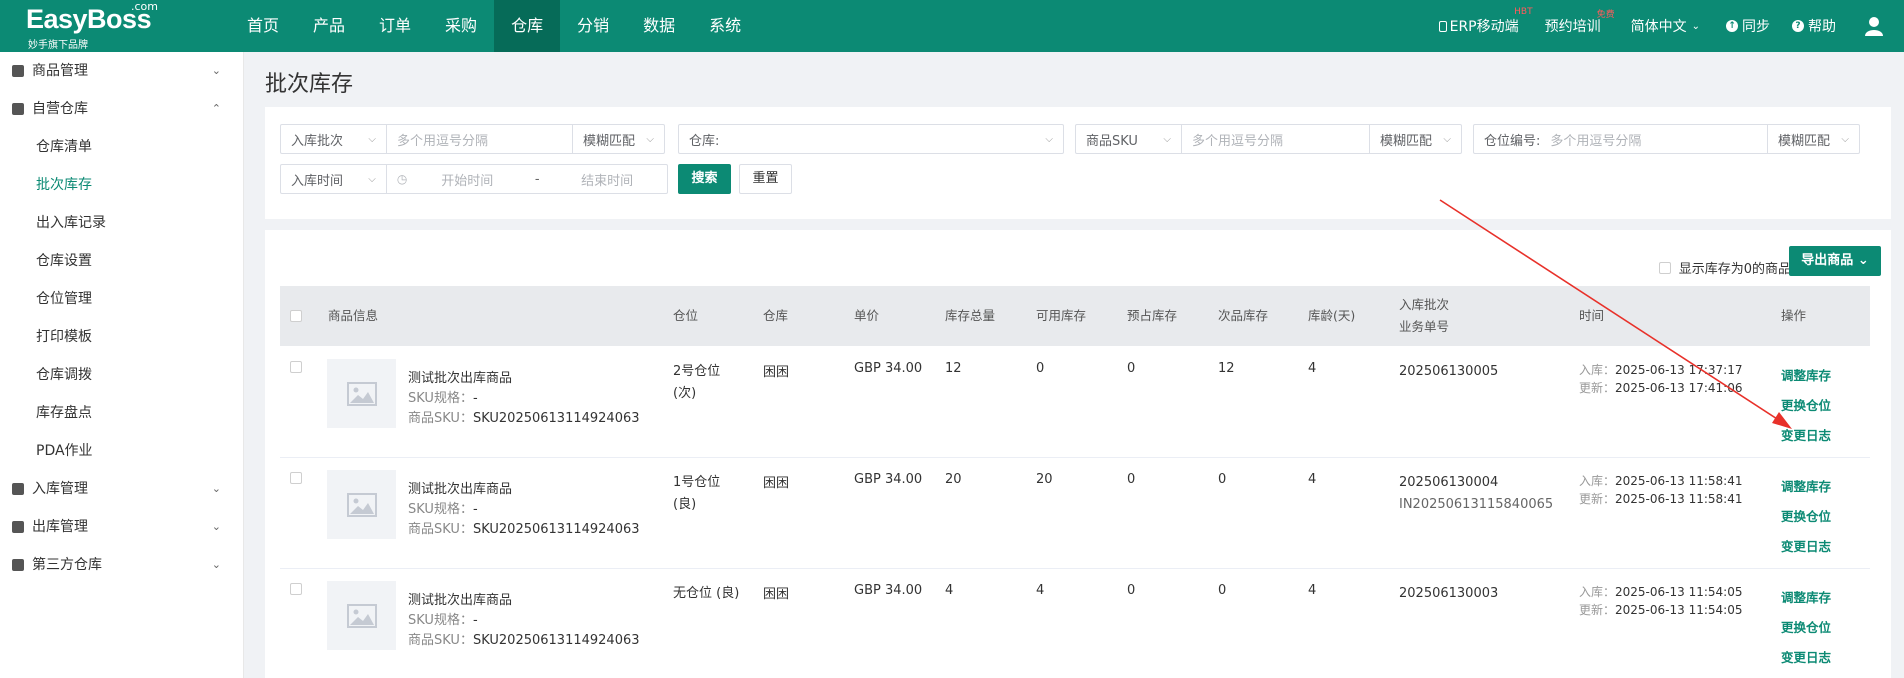 The height and width of the screenshot is (678, 1904). I want to click on nav-purchase: 采购, so click(461, 26).